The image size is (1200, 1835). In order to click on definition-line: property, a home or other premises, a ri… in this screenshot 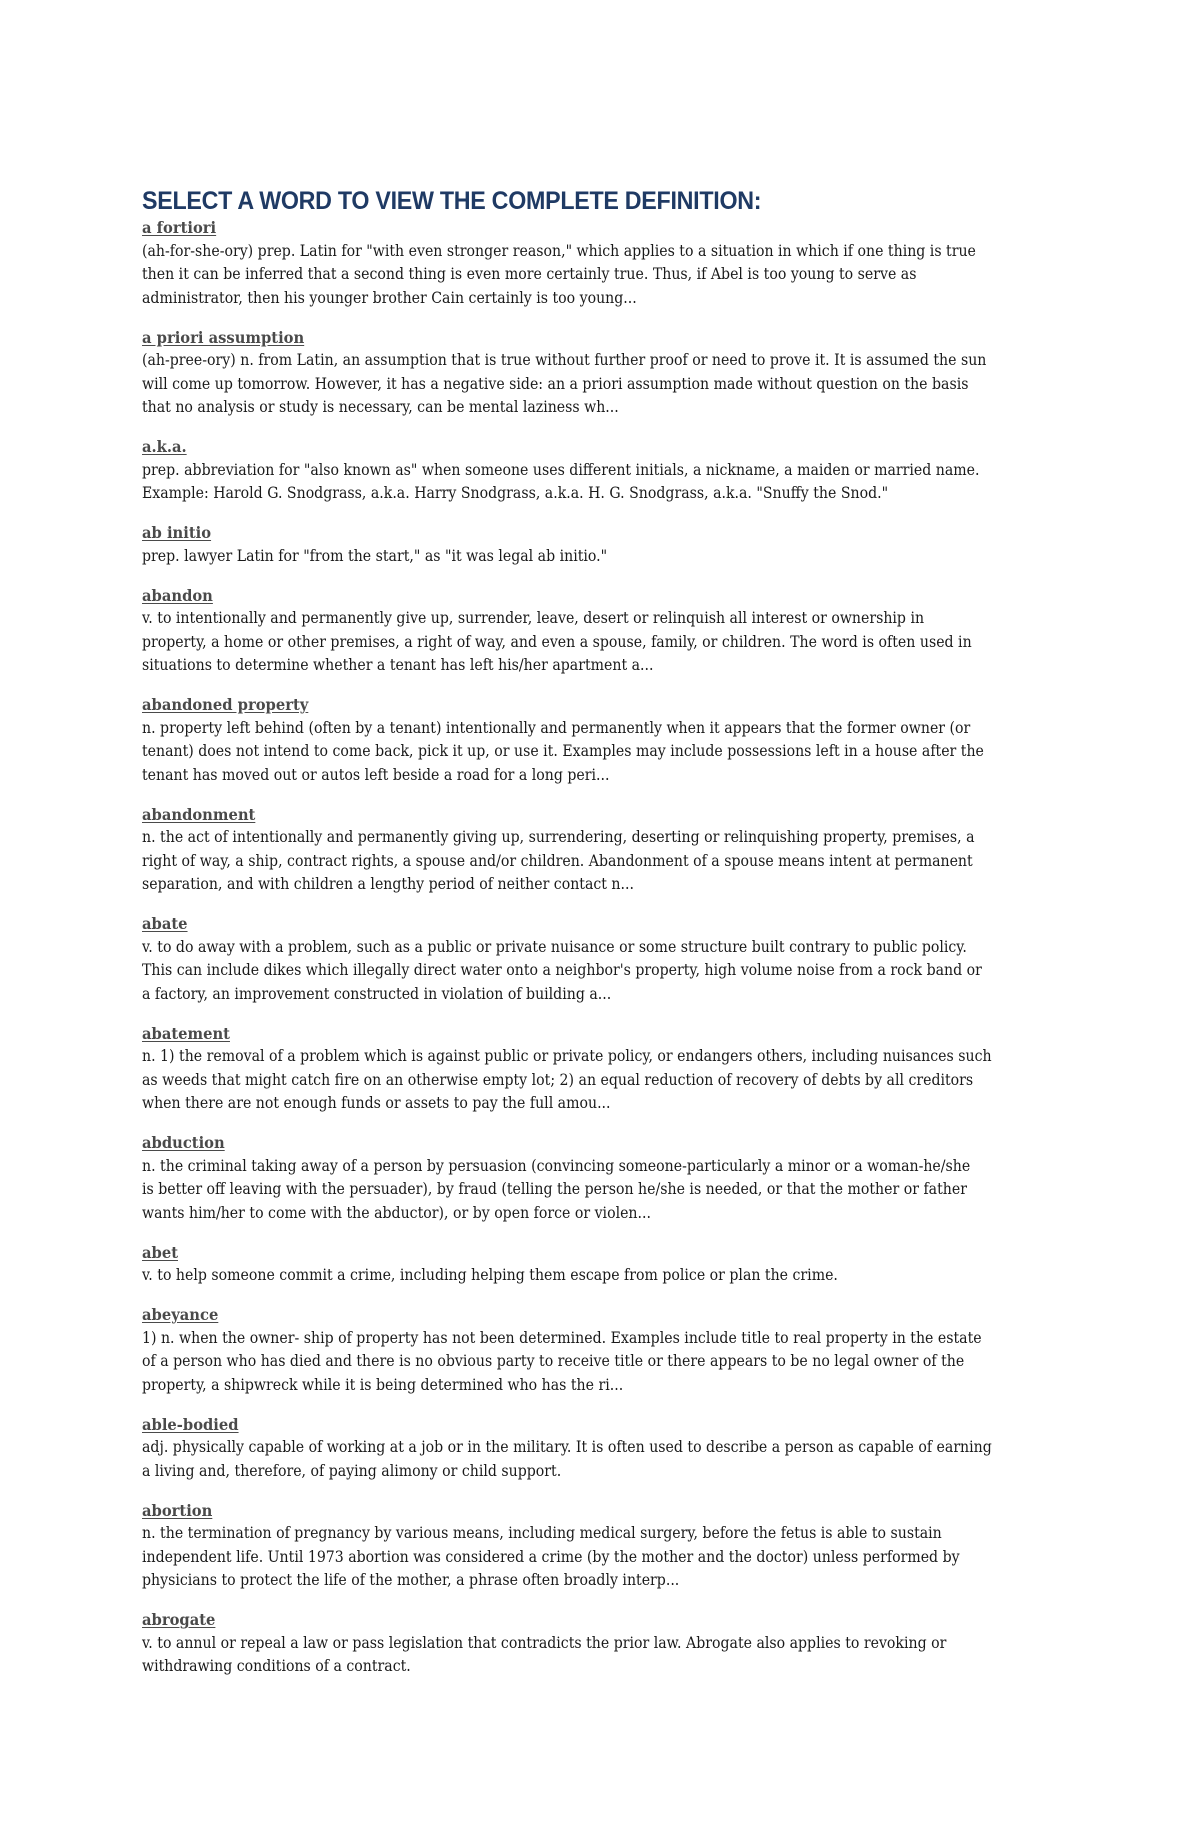, I will do `click(557, 641)`.